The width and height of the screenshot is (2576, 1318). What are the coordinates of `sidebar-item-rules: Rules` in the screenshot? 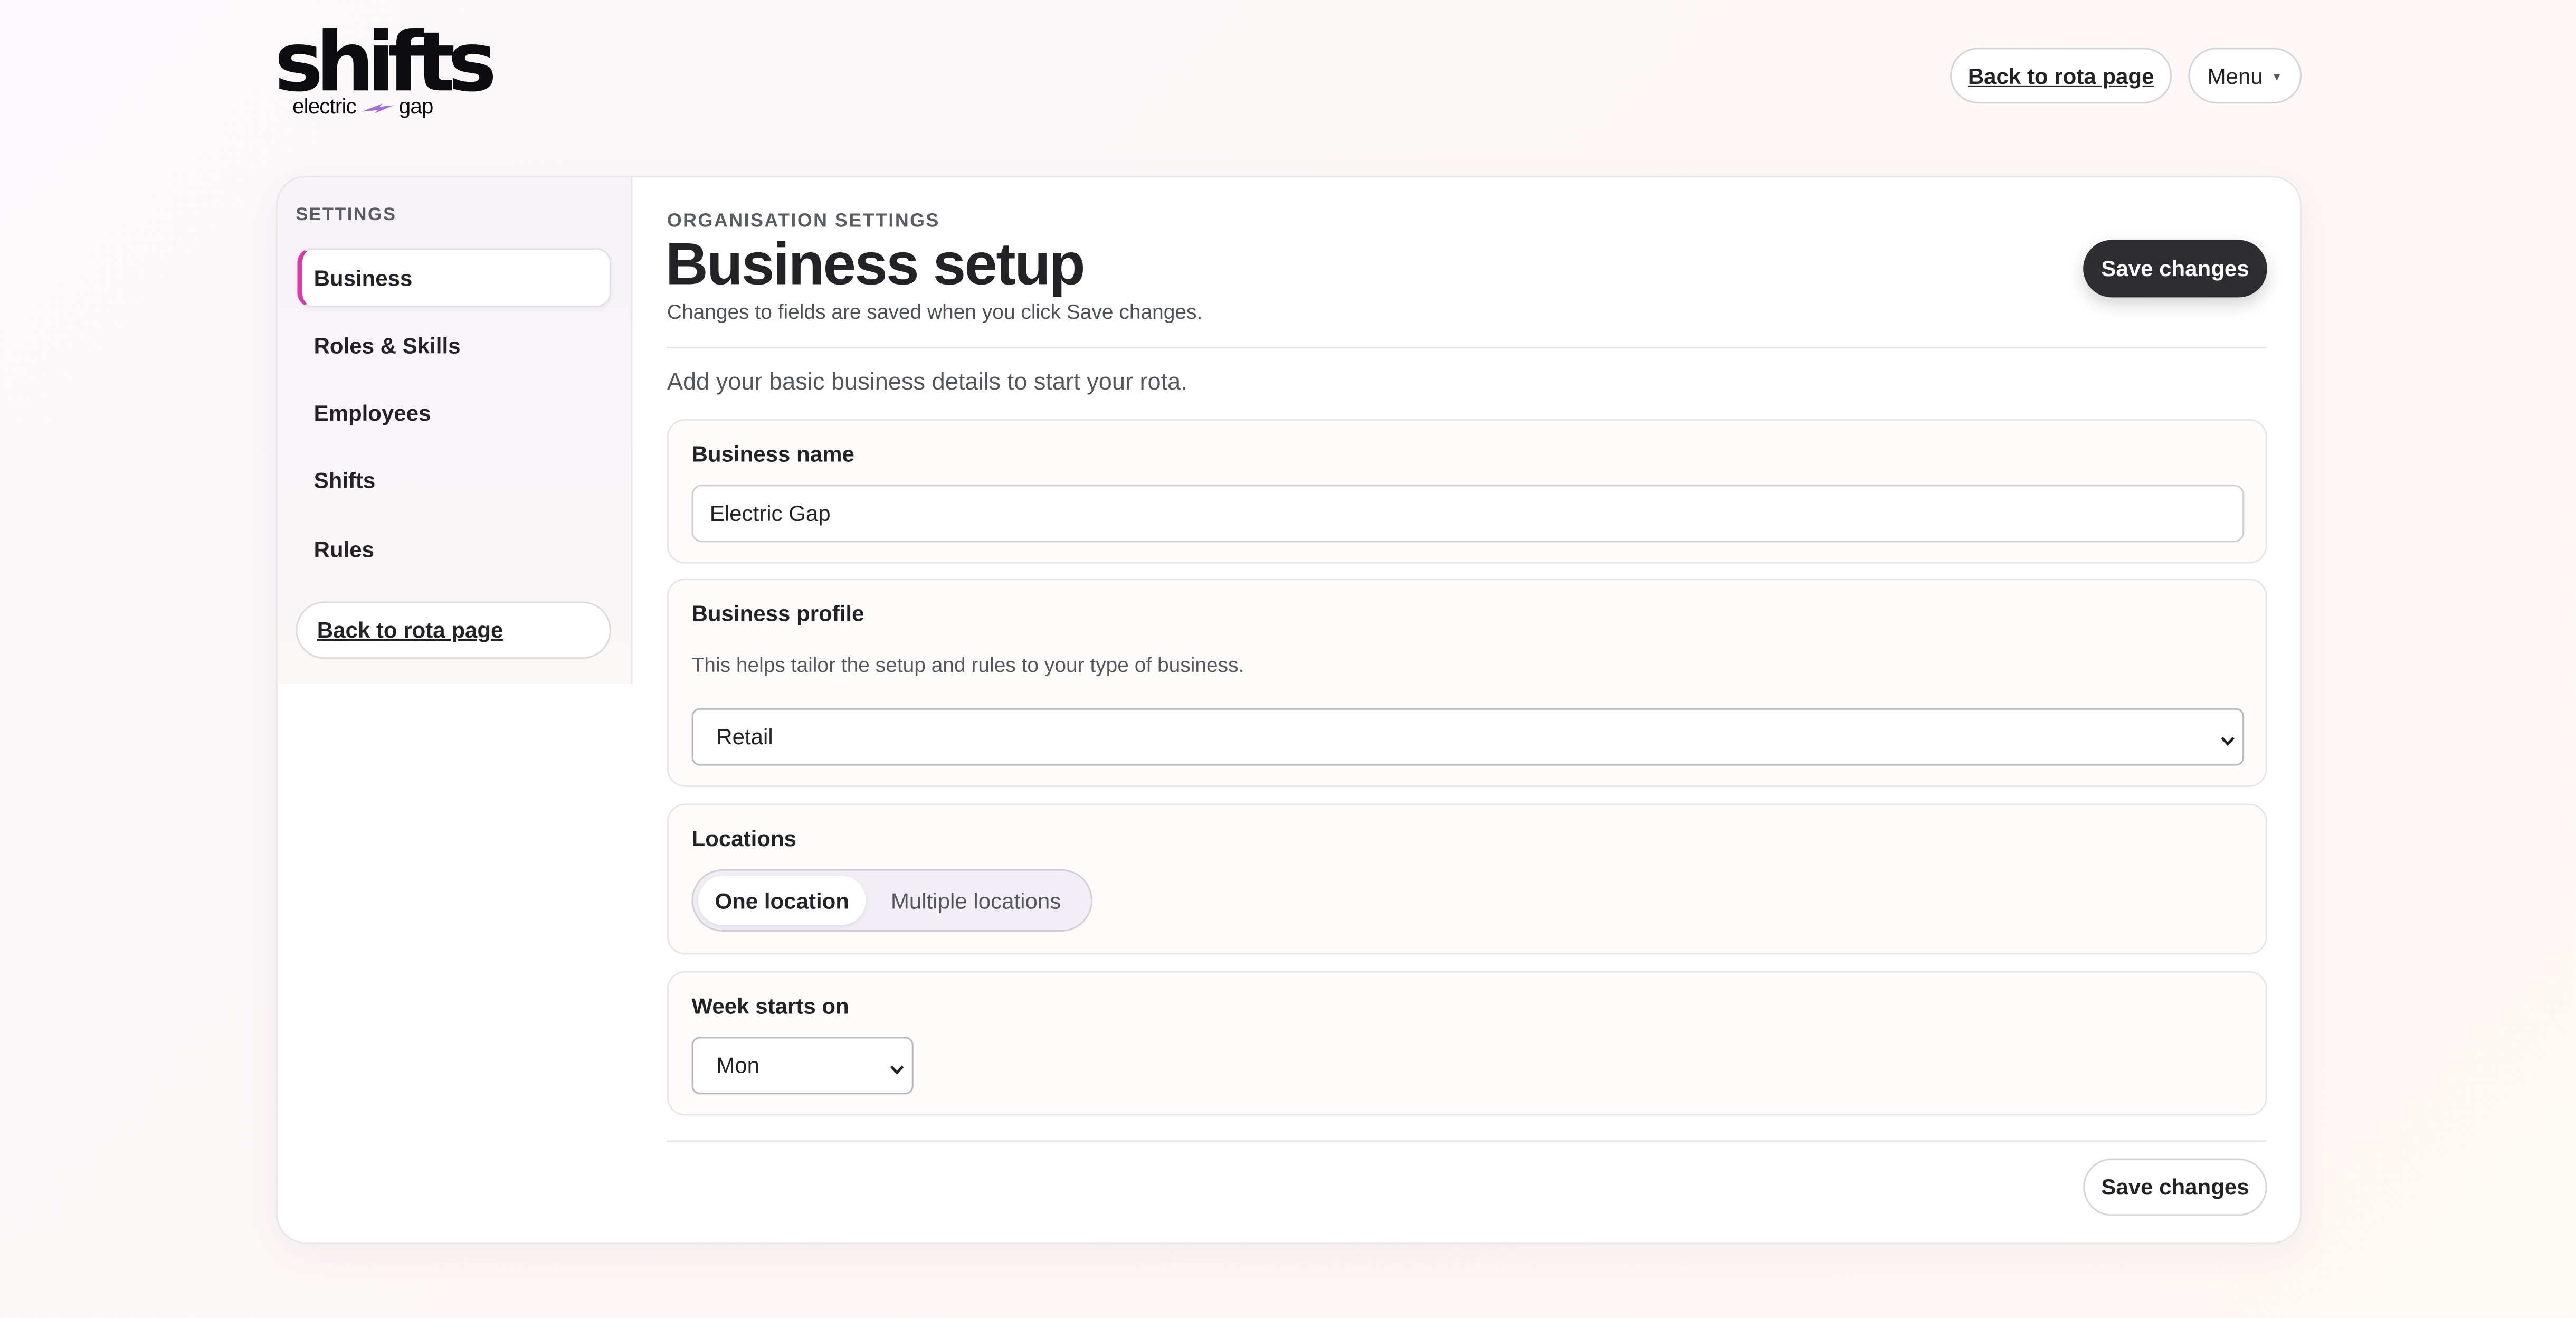 It's located at (454, 549).